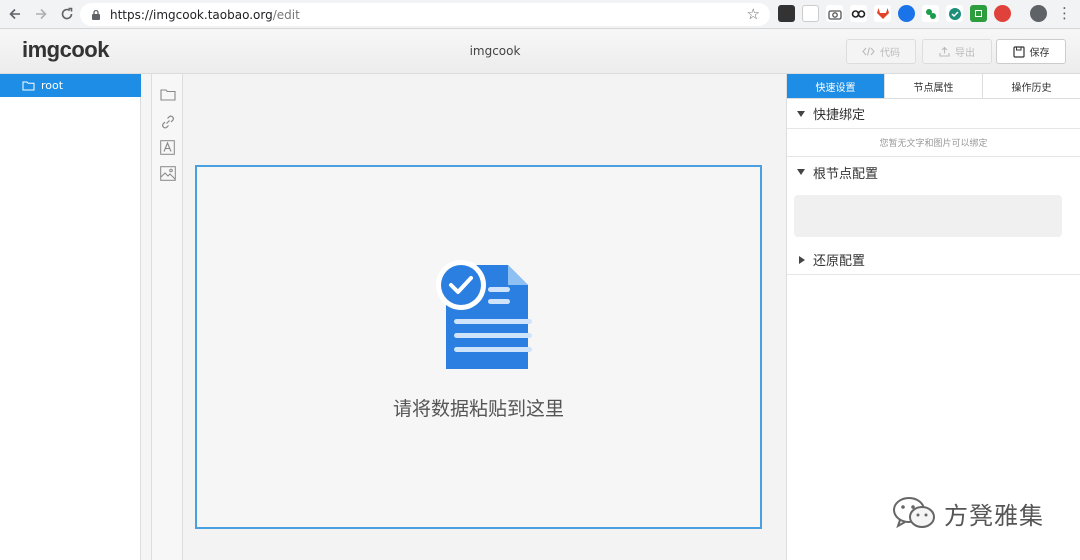  Describe the element at coordinates (70, 85) in the screenshot. I see `tree-item-root: root` at that location.